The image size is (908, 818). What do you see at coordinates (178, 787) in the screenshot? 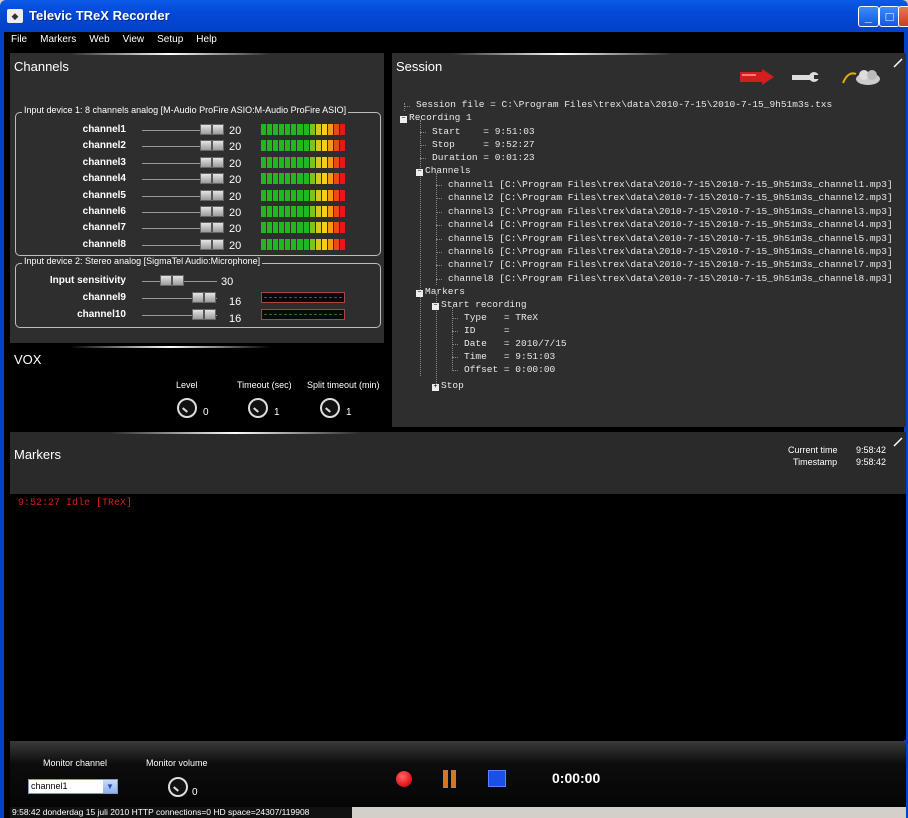
I see `monitor-volume-knob` at bounding box center [178, 787].